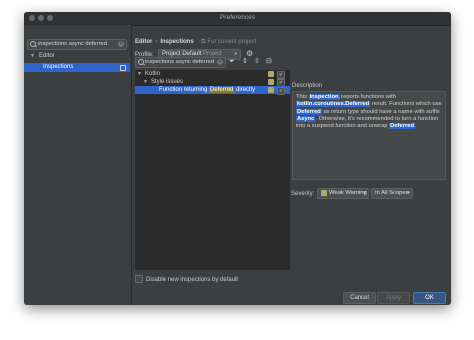 This screenshot has height=340, width=474. Describe the element at coordinates (257, 62) in the screenshot. I see `collapse-all-icon: ⇳` at that location.